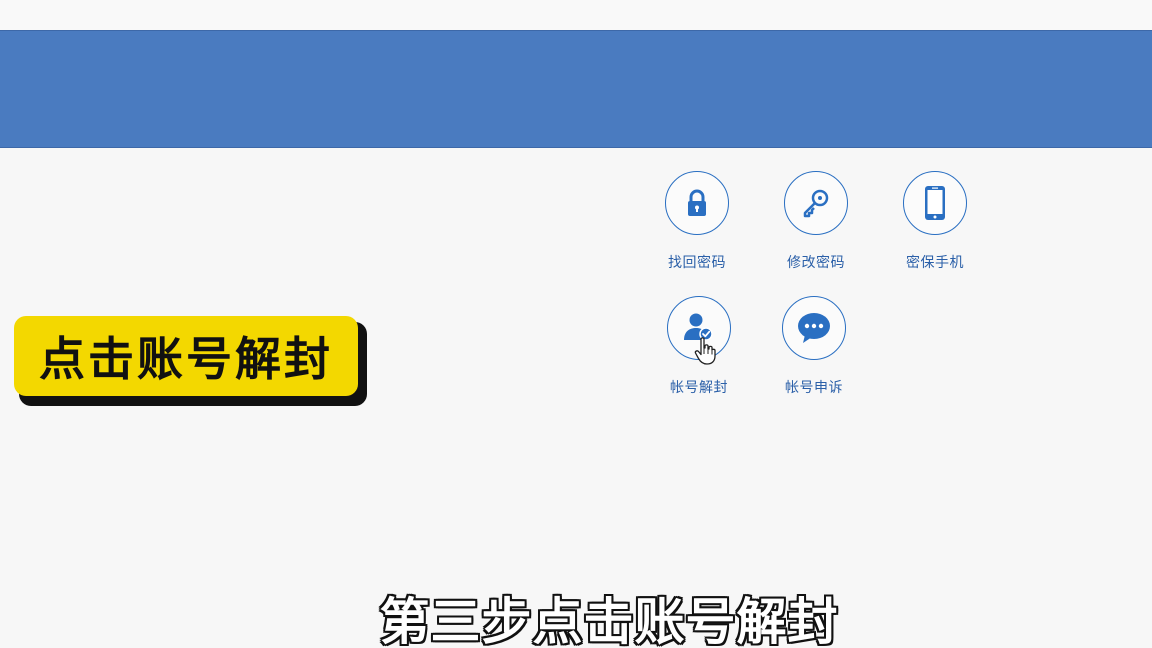 This screenshot has width=1152, height=648. I want to click on top-strip, so click(576, 15).